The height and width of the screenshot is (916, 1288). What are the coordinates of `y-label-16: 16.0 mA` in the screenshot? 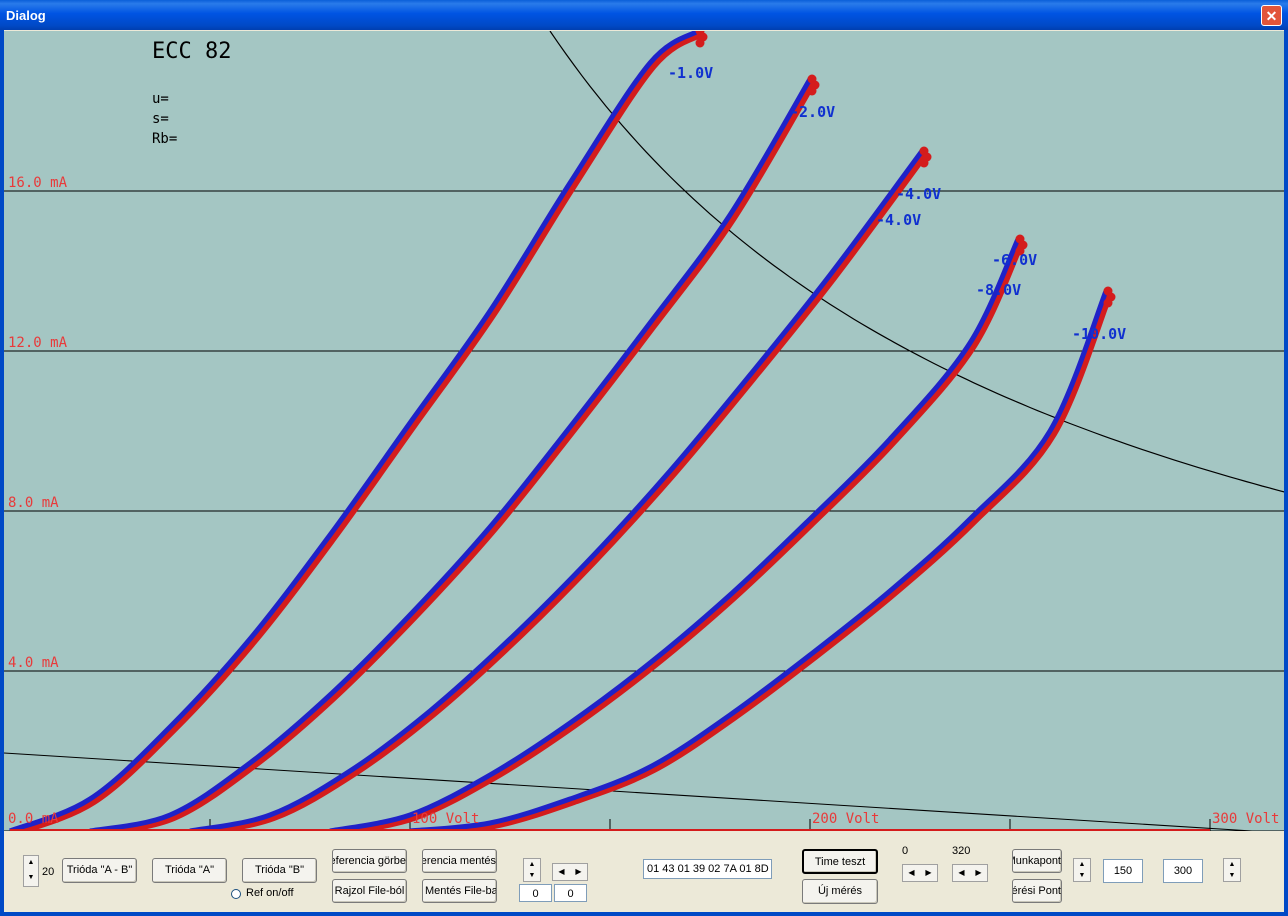 It's located at (38, 183).